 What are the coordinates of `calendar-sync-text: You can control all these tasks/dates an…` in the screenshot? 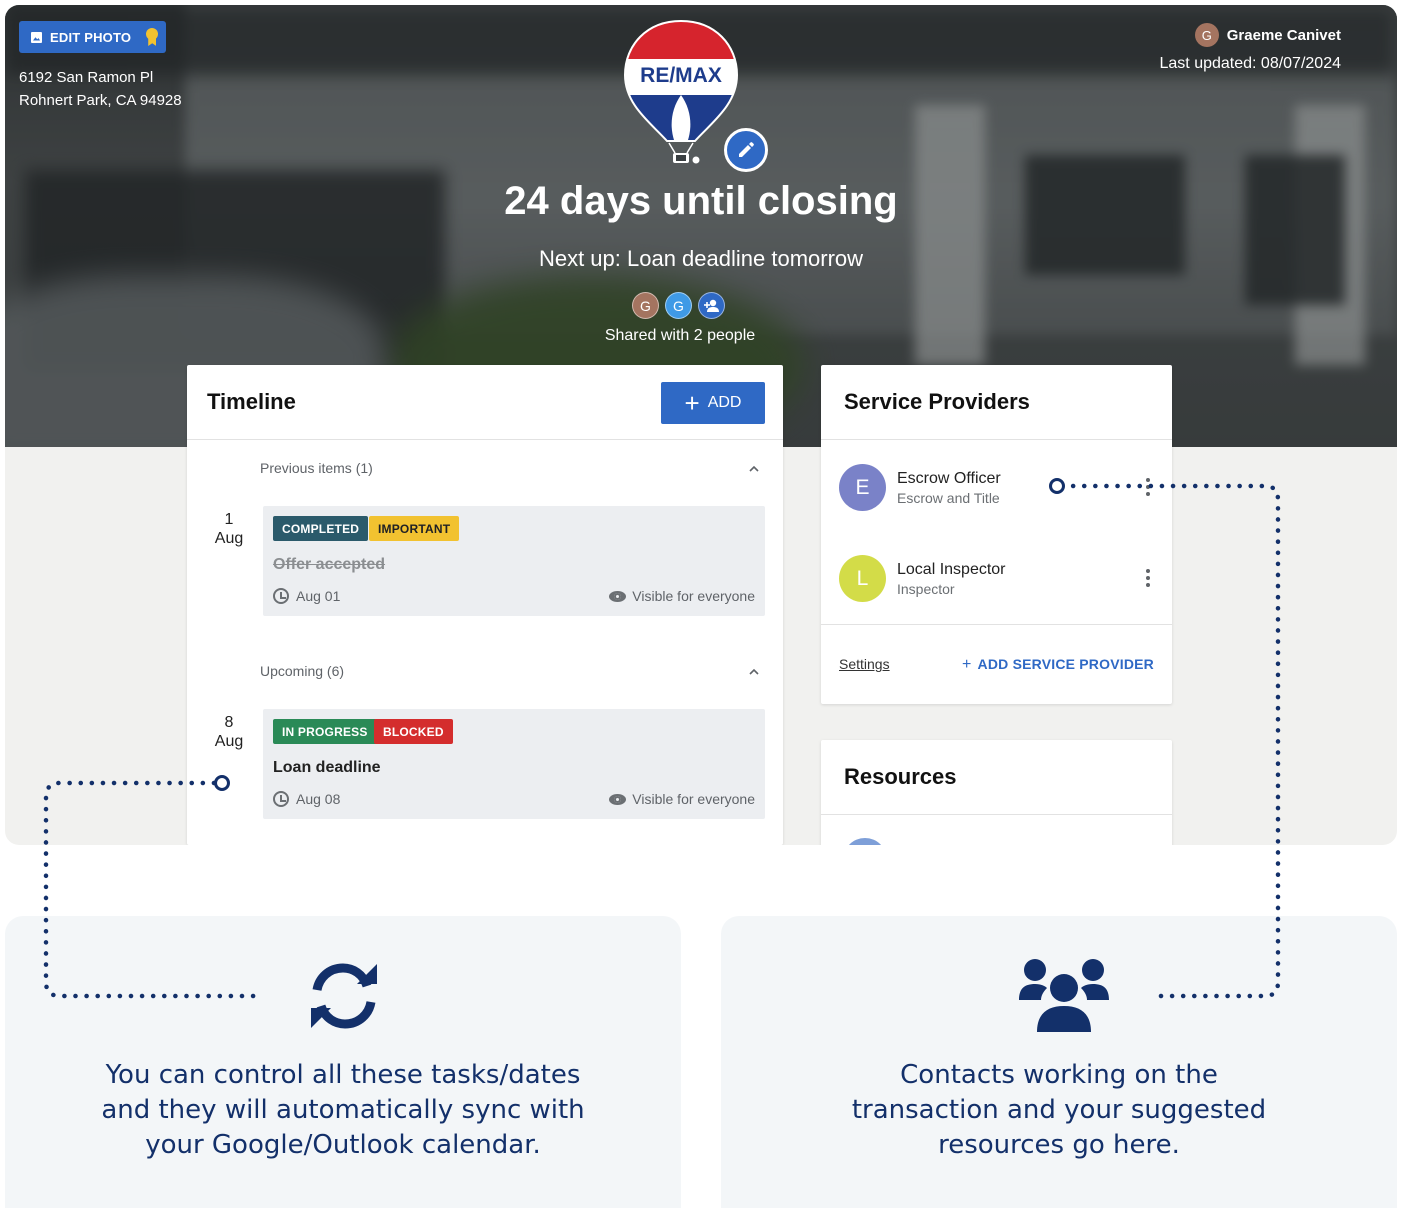 It's located at (343, 1110).